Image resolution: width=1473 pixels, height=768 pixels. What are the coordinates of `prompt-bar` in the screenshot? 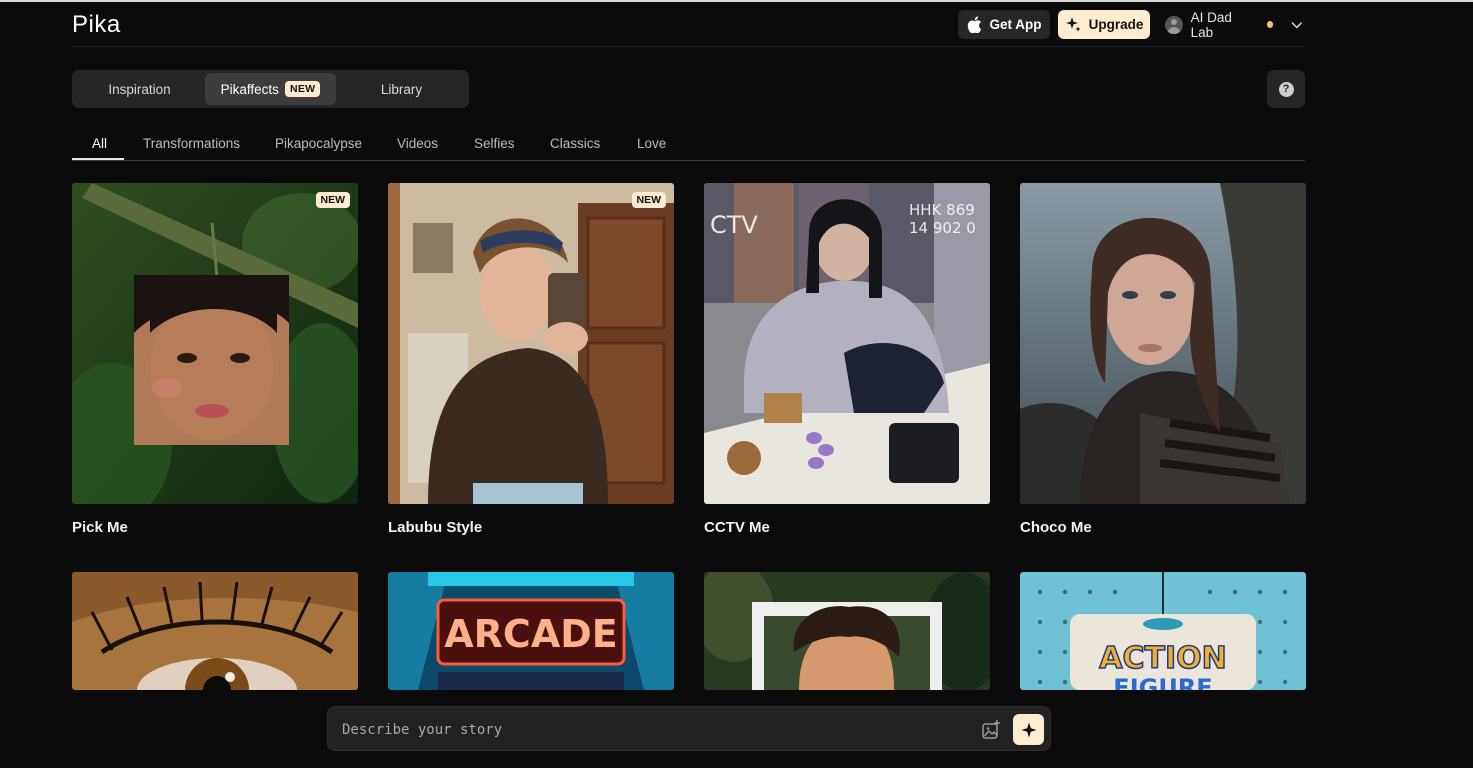 It's located at (689, 728).